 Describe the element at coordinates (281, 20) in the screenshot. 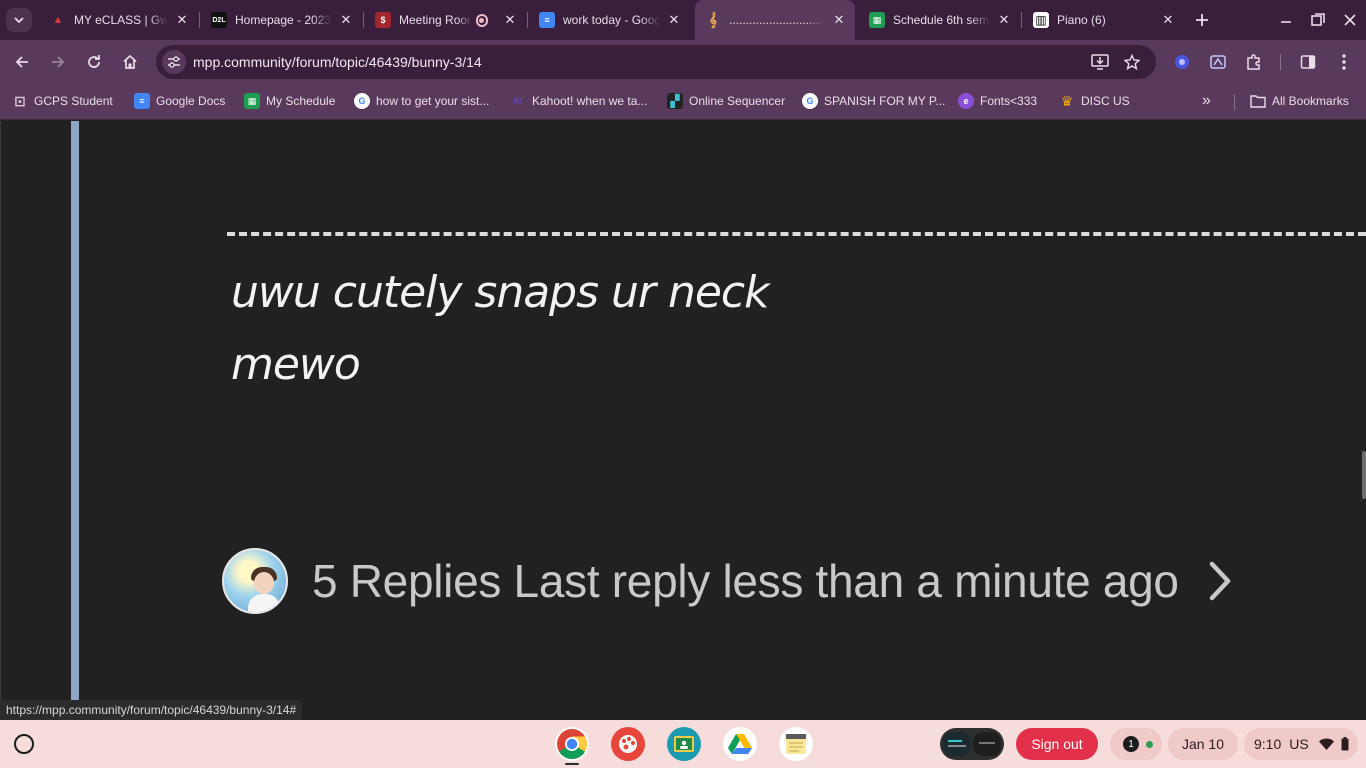

I see `tab-homepage: D2L Homepage - 2023 ✕` at that location.